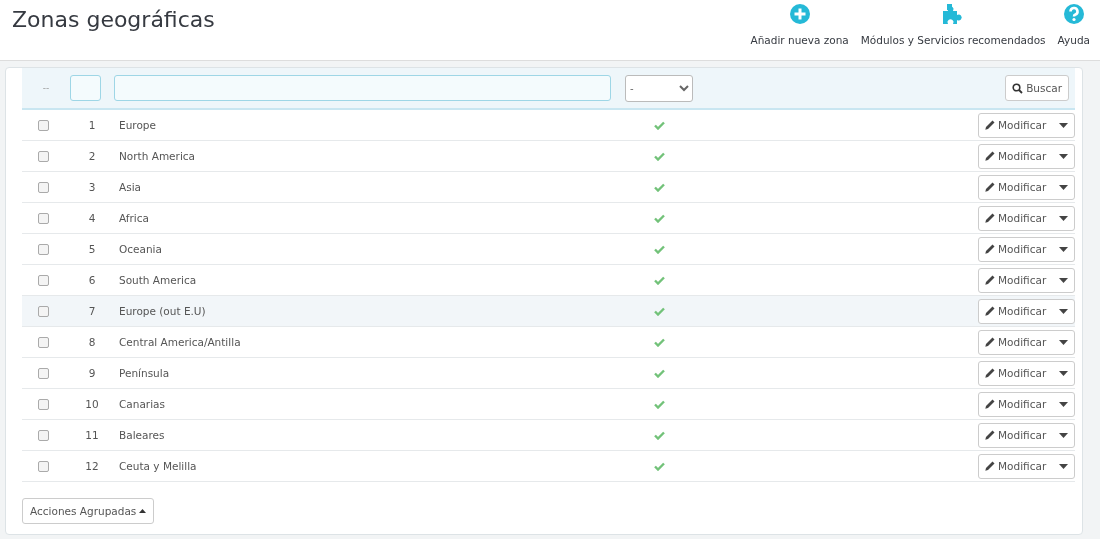 The image size is (1100, 539). I want to click on help-toolbar-button: Ayuda, so click(1073, 24).